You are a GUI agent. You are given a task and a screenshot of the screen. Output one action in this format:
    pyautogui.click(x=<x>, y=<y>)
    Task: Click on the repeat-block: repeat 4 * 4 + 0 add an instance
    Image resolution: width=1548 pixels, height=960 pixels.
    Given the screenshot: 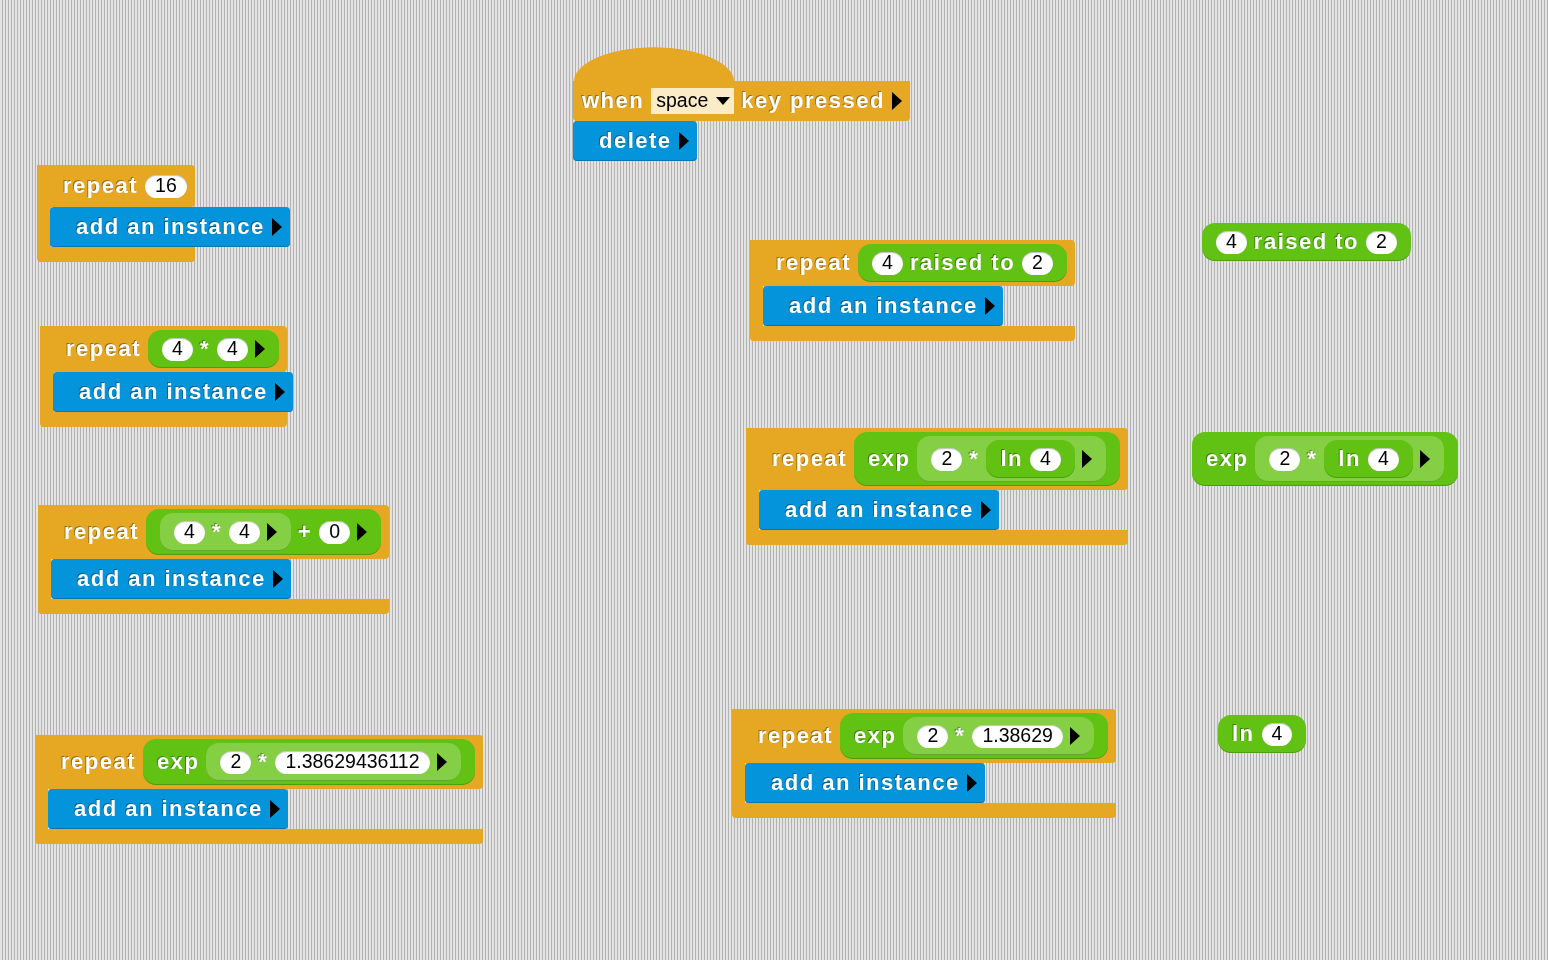 What is the action you would take?
    pyautogui.click(x=214, y=559)
    